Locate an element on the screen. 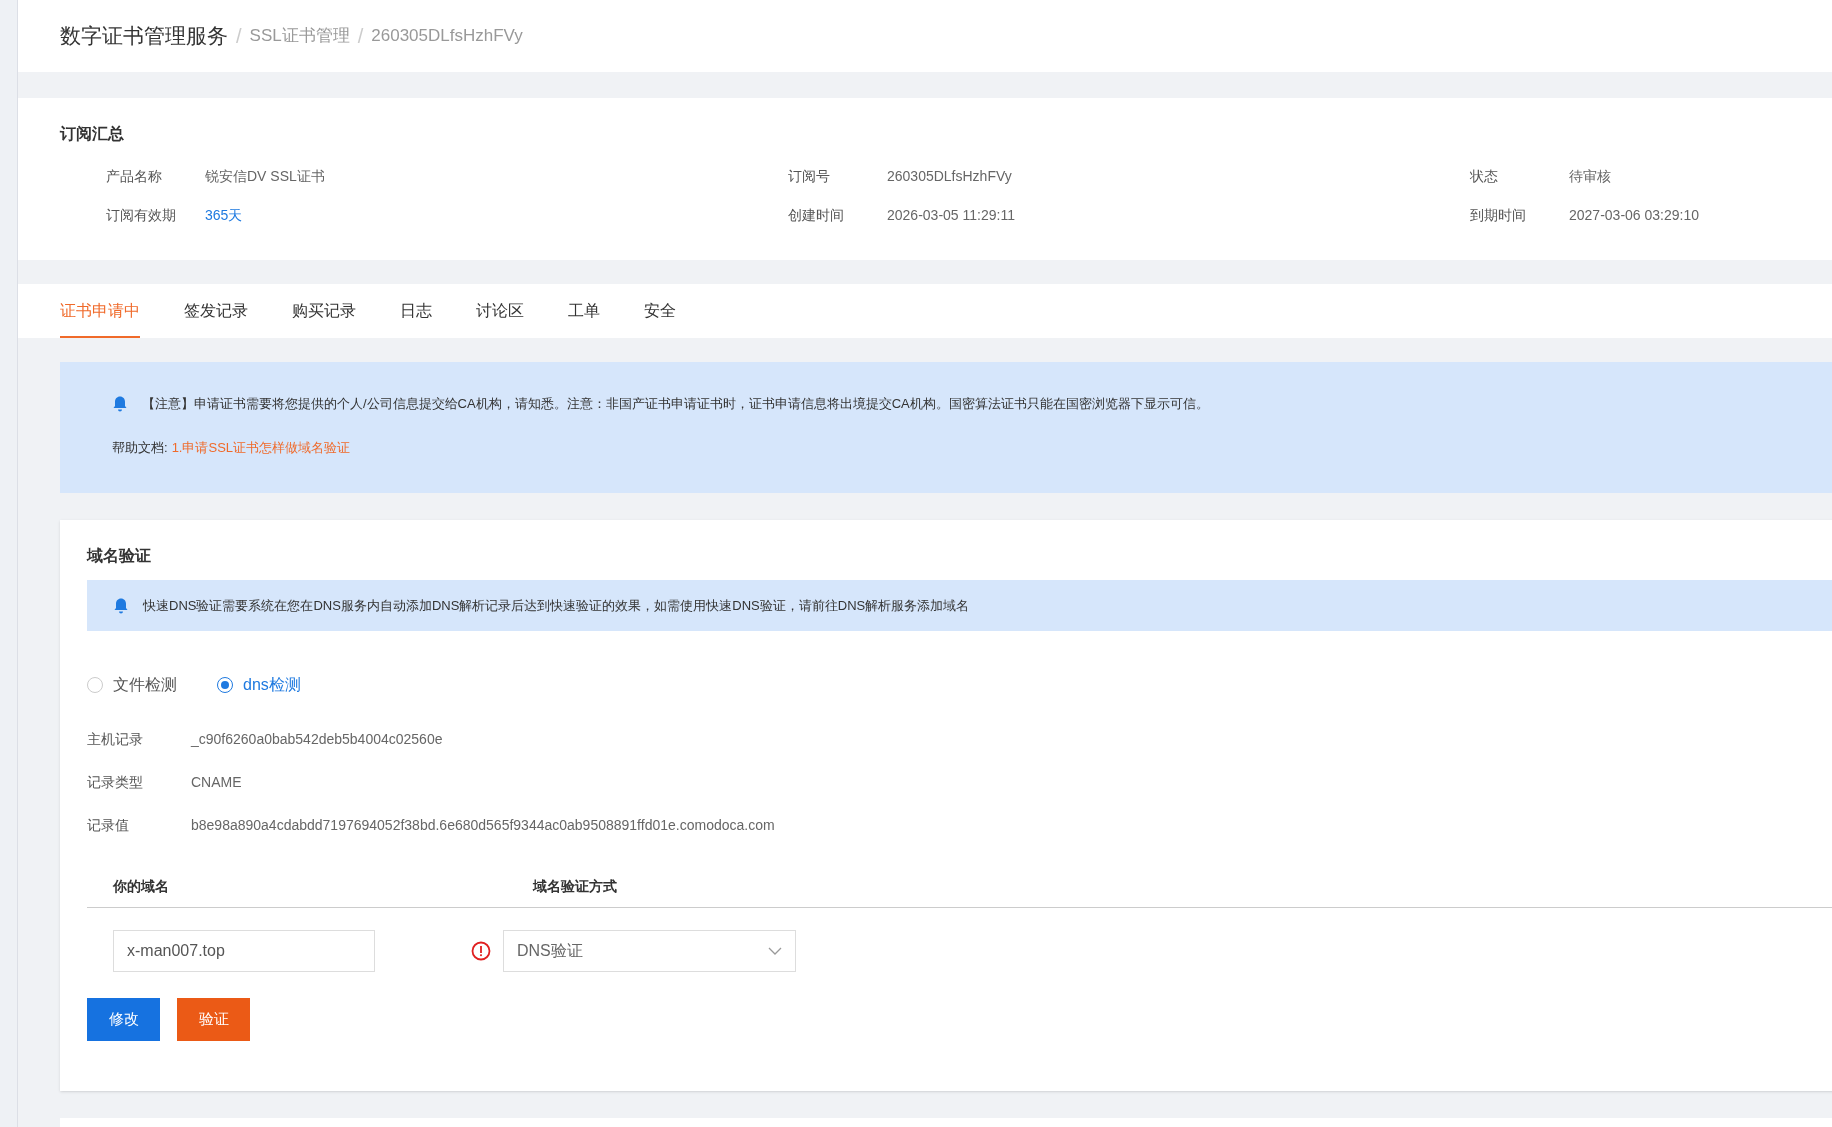 This screenshot has width=1832, height=1127. column-header: 你的域名 is located at coordinates (141, 886).